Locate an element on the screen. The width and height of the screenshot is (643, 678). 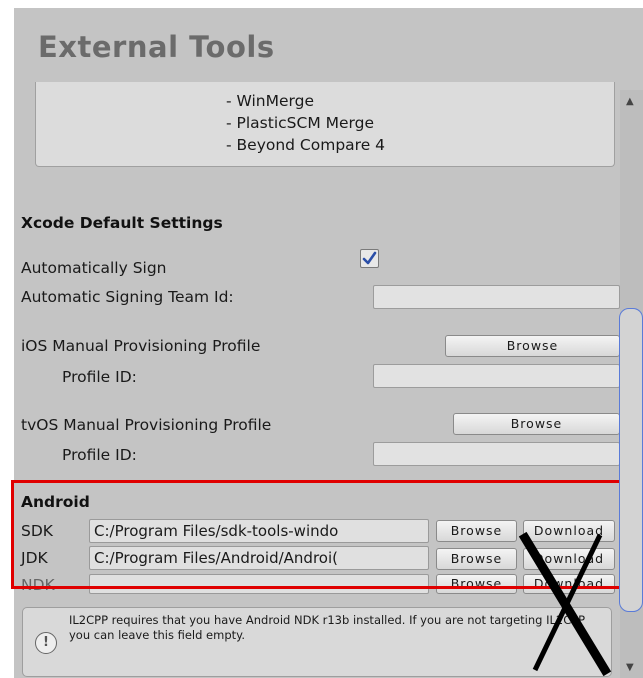
android-heading: Android is located at coordinates (55, 502).